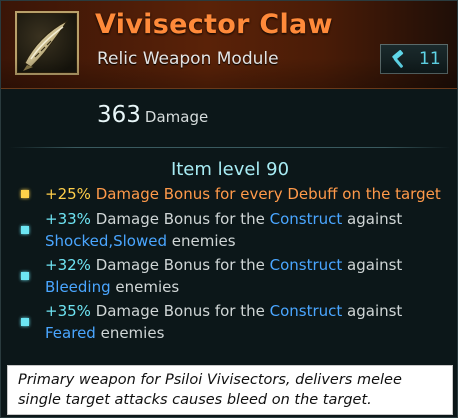 The height and width of the screenshot is (418, 458). I want to click on bonus-percent: +33%, so click(68, 219).